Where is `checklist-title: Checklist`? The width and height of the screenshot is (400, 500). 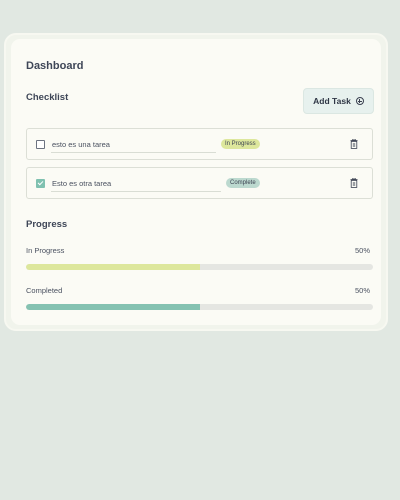 checklist-title: Checklist is located at coordinates (47, 97).